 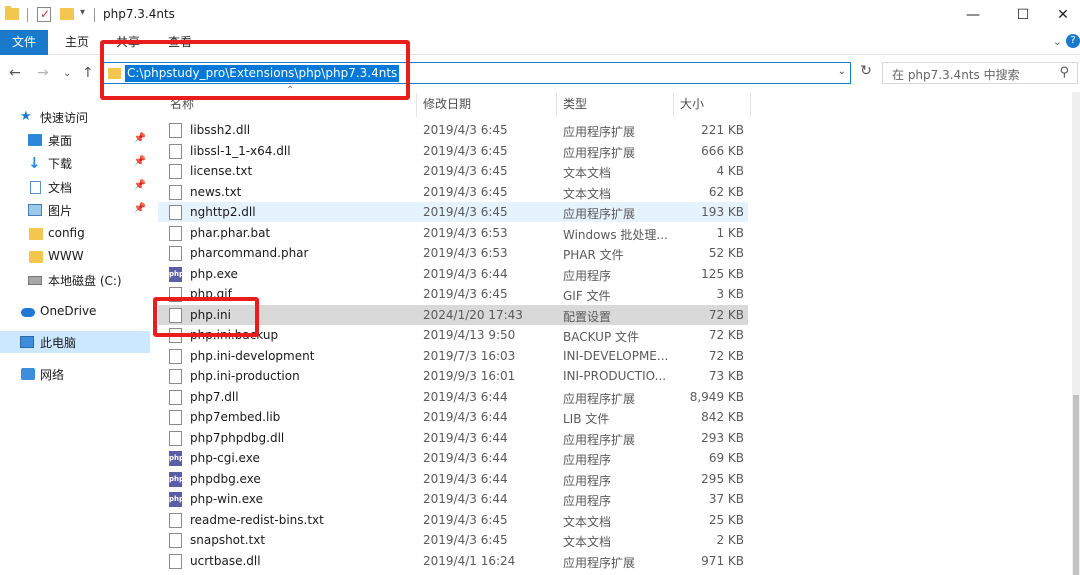 What do you see at coordinates (453, 438) in the screenshot?
I see `file-row: php7phpdbg.dll 2019/4/3 6:44 应用程序扩展 293 KB` at bounding box center [453, 438].